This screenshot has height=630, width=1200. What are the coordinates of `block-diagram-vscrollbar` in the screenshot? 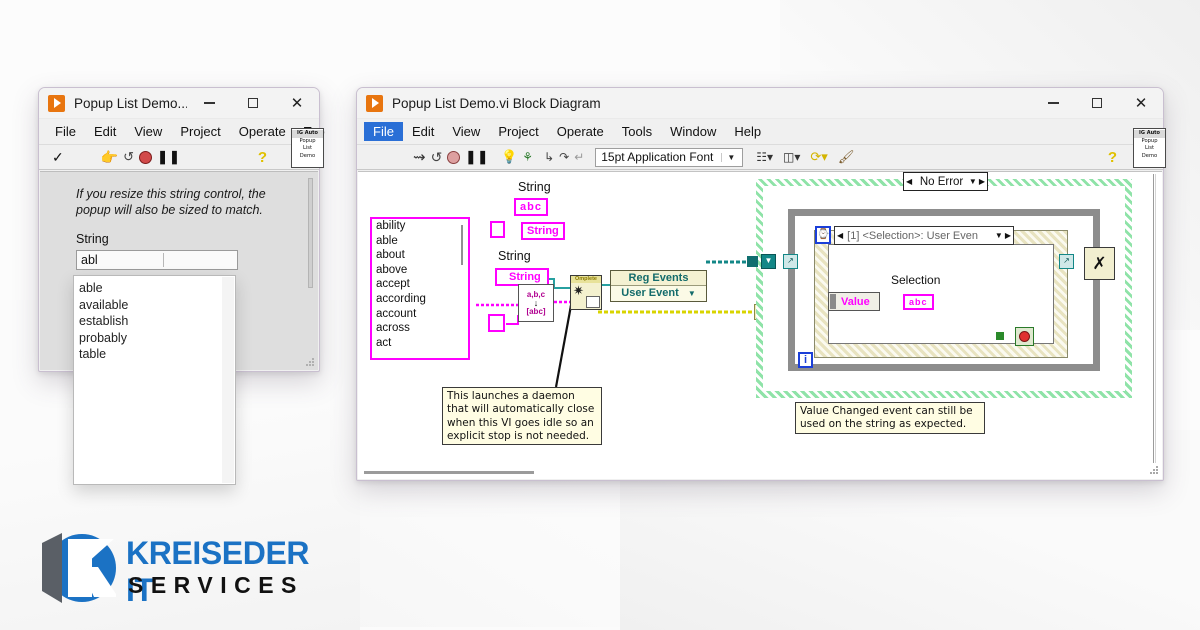 It's located at (1155, 318).